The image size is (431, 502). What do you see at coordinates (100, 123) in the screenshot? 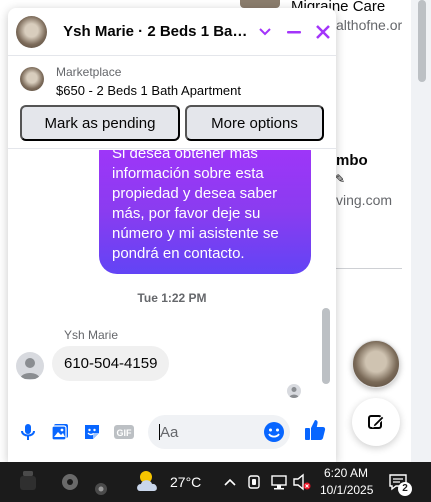
I see `mark-as-pending-button: Mark as pending` at bounding box center [100, 123].